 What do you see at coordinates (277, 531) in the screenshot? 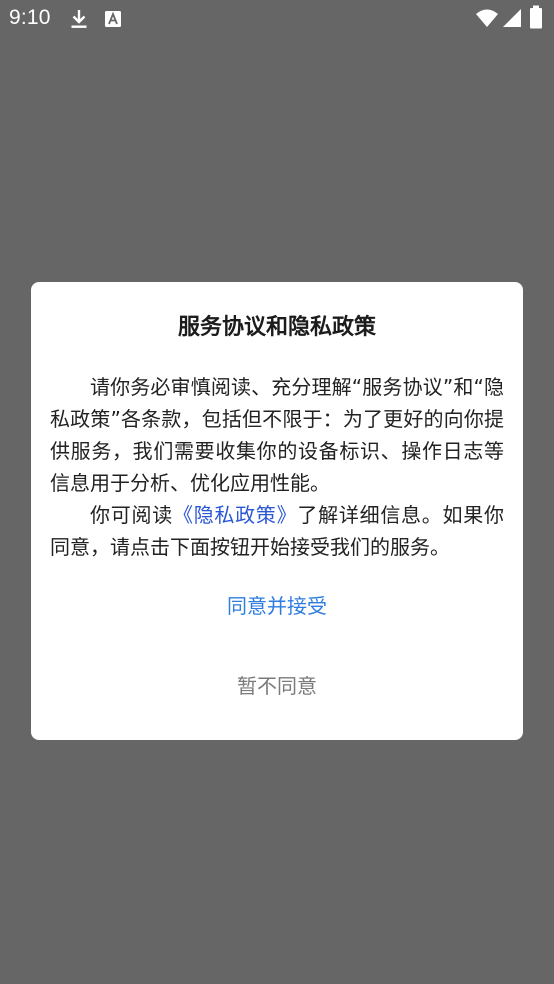
I see `dialog-paragraph-2: 你可阅读《隐私政策》了解详细信息。如果你同意，请点击下面按钮开始接受我们的服务。` at bounding box center [277, 531].